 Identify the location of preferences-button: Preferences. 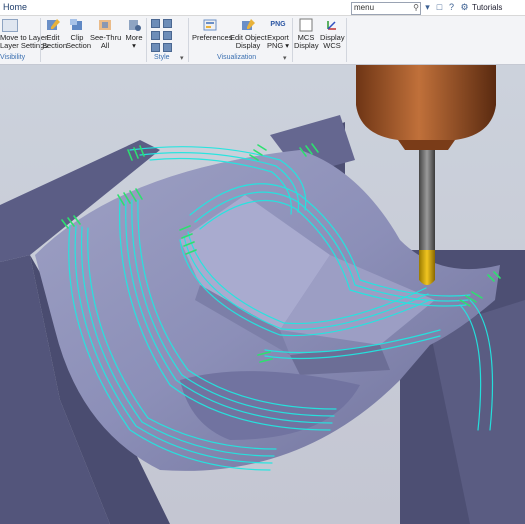
(212, 30).